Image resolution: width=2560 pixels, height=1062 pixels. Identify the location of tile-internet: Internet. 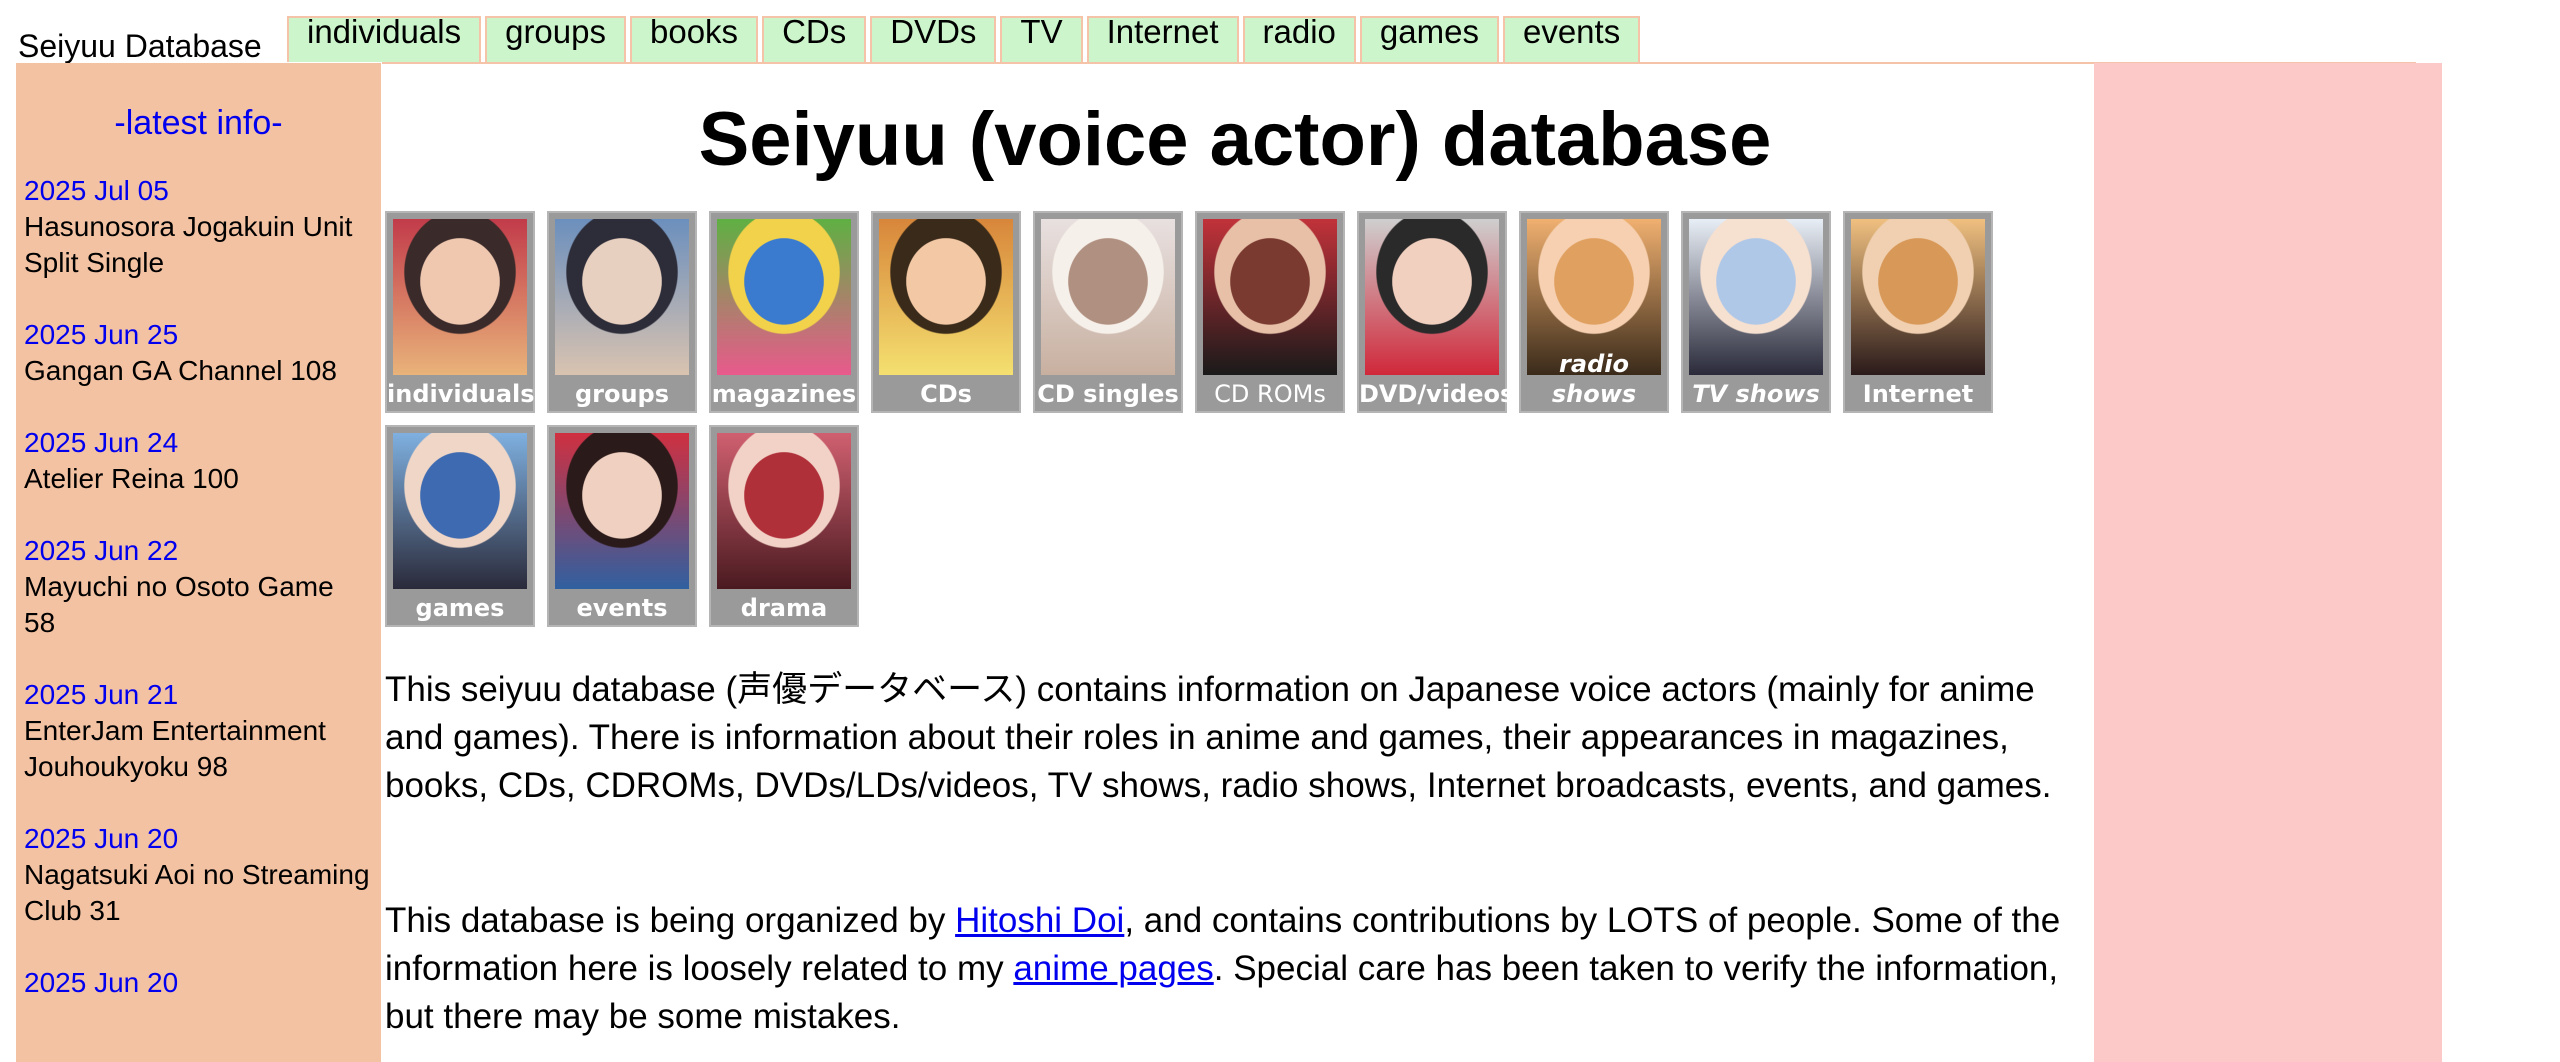
(1918, 312).